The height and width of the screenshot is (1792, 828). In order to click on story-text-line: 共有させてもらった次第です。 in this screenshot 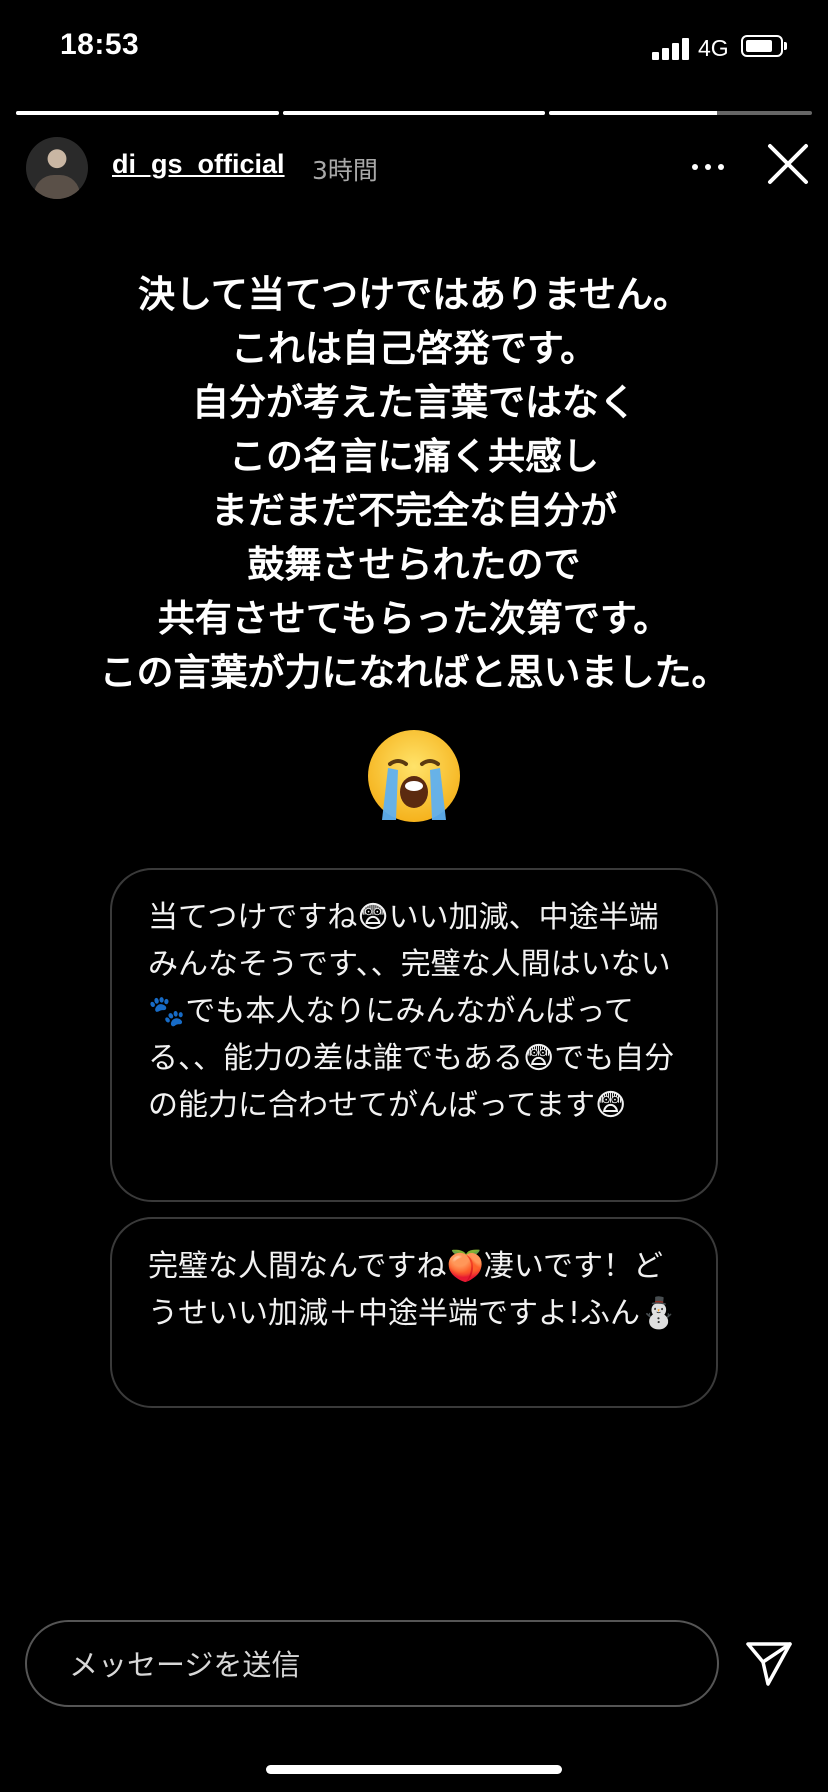, I will do `click(414, 618)`.